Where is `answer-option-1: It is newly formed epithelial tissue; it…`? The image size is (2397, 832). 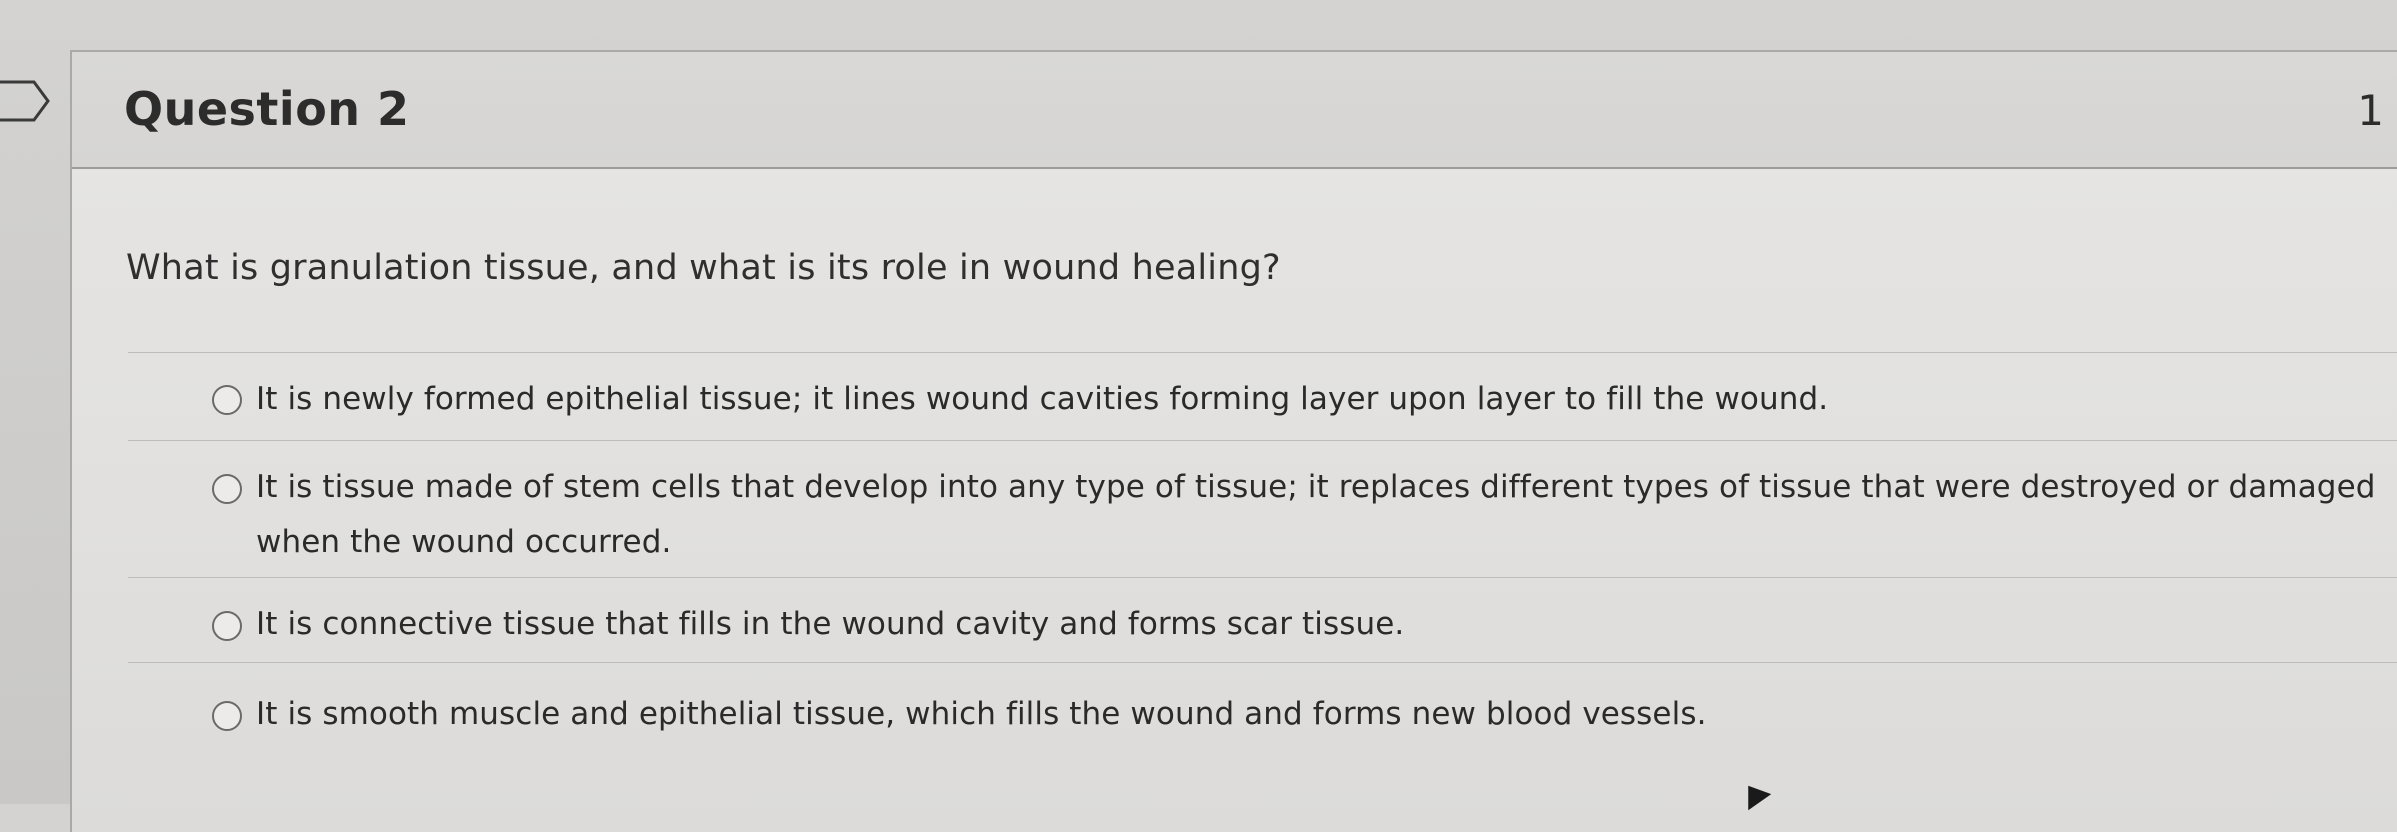 answer-option-1: It is newly formed epithelial tissue; it… is located at coordinates (1262, 396).